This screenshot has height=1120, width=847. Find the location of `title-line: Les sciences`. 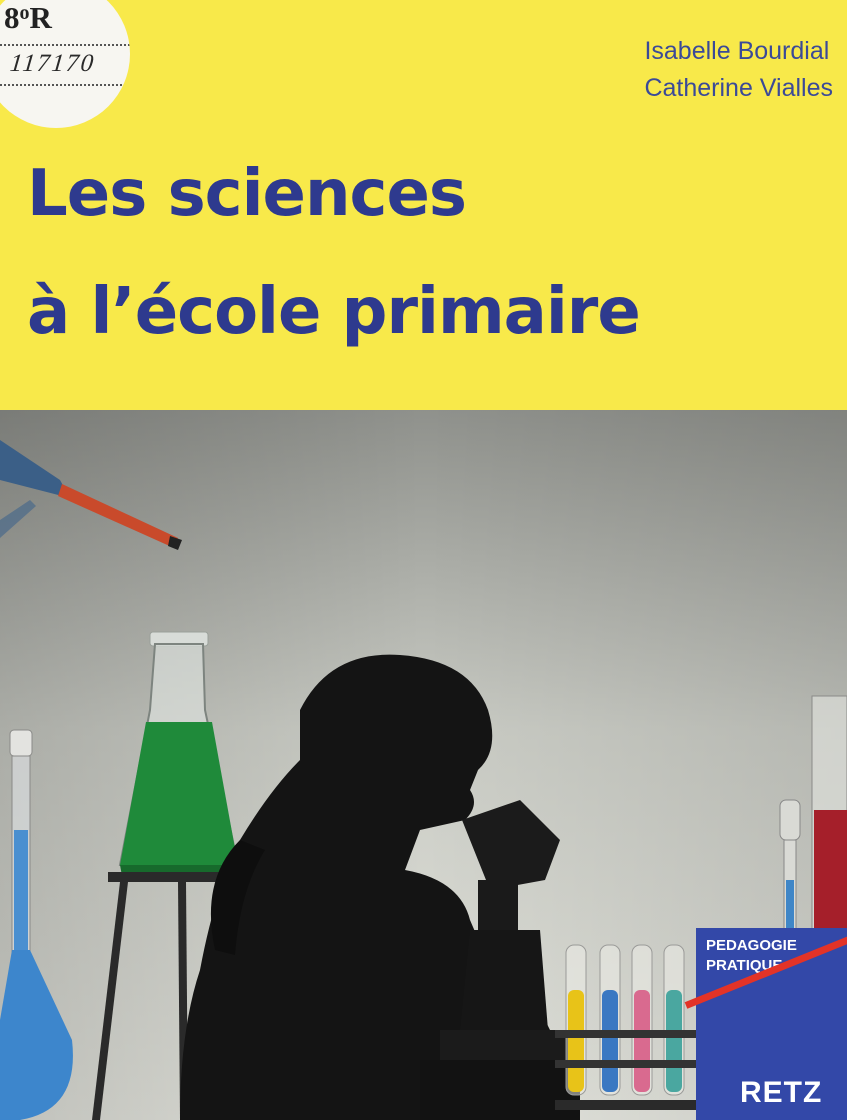

title-line: Les sciences is located at coordinates (247, 194).